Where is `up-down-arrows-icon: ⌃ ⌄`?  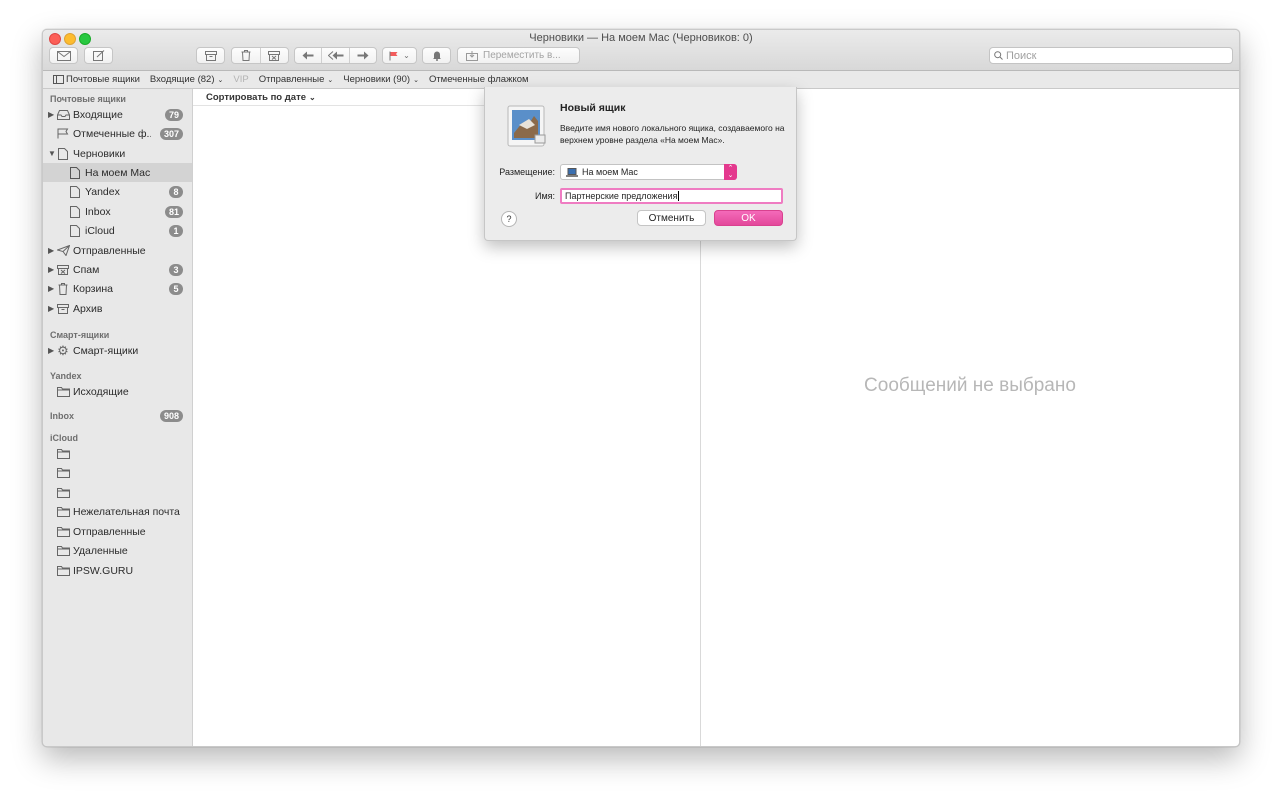 up-down-arrows-icon: ⌃ ⌄ is located at coordinates (730, 172).